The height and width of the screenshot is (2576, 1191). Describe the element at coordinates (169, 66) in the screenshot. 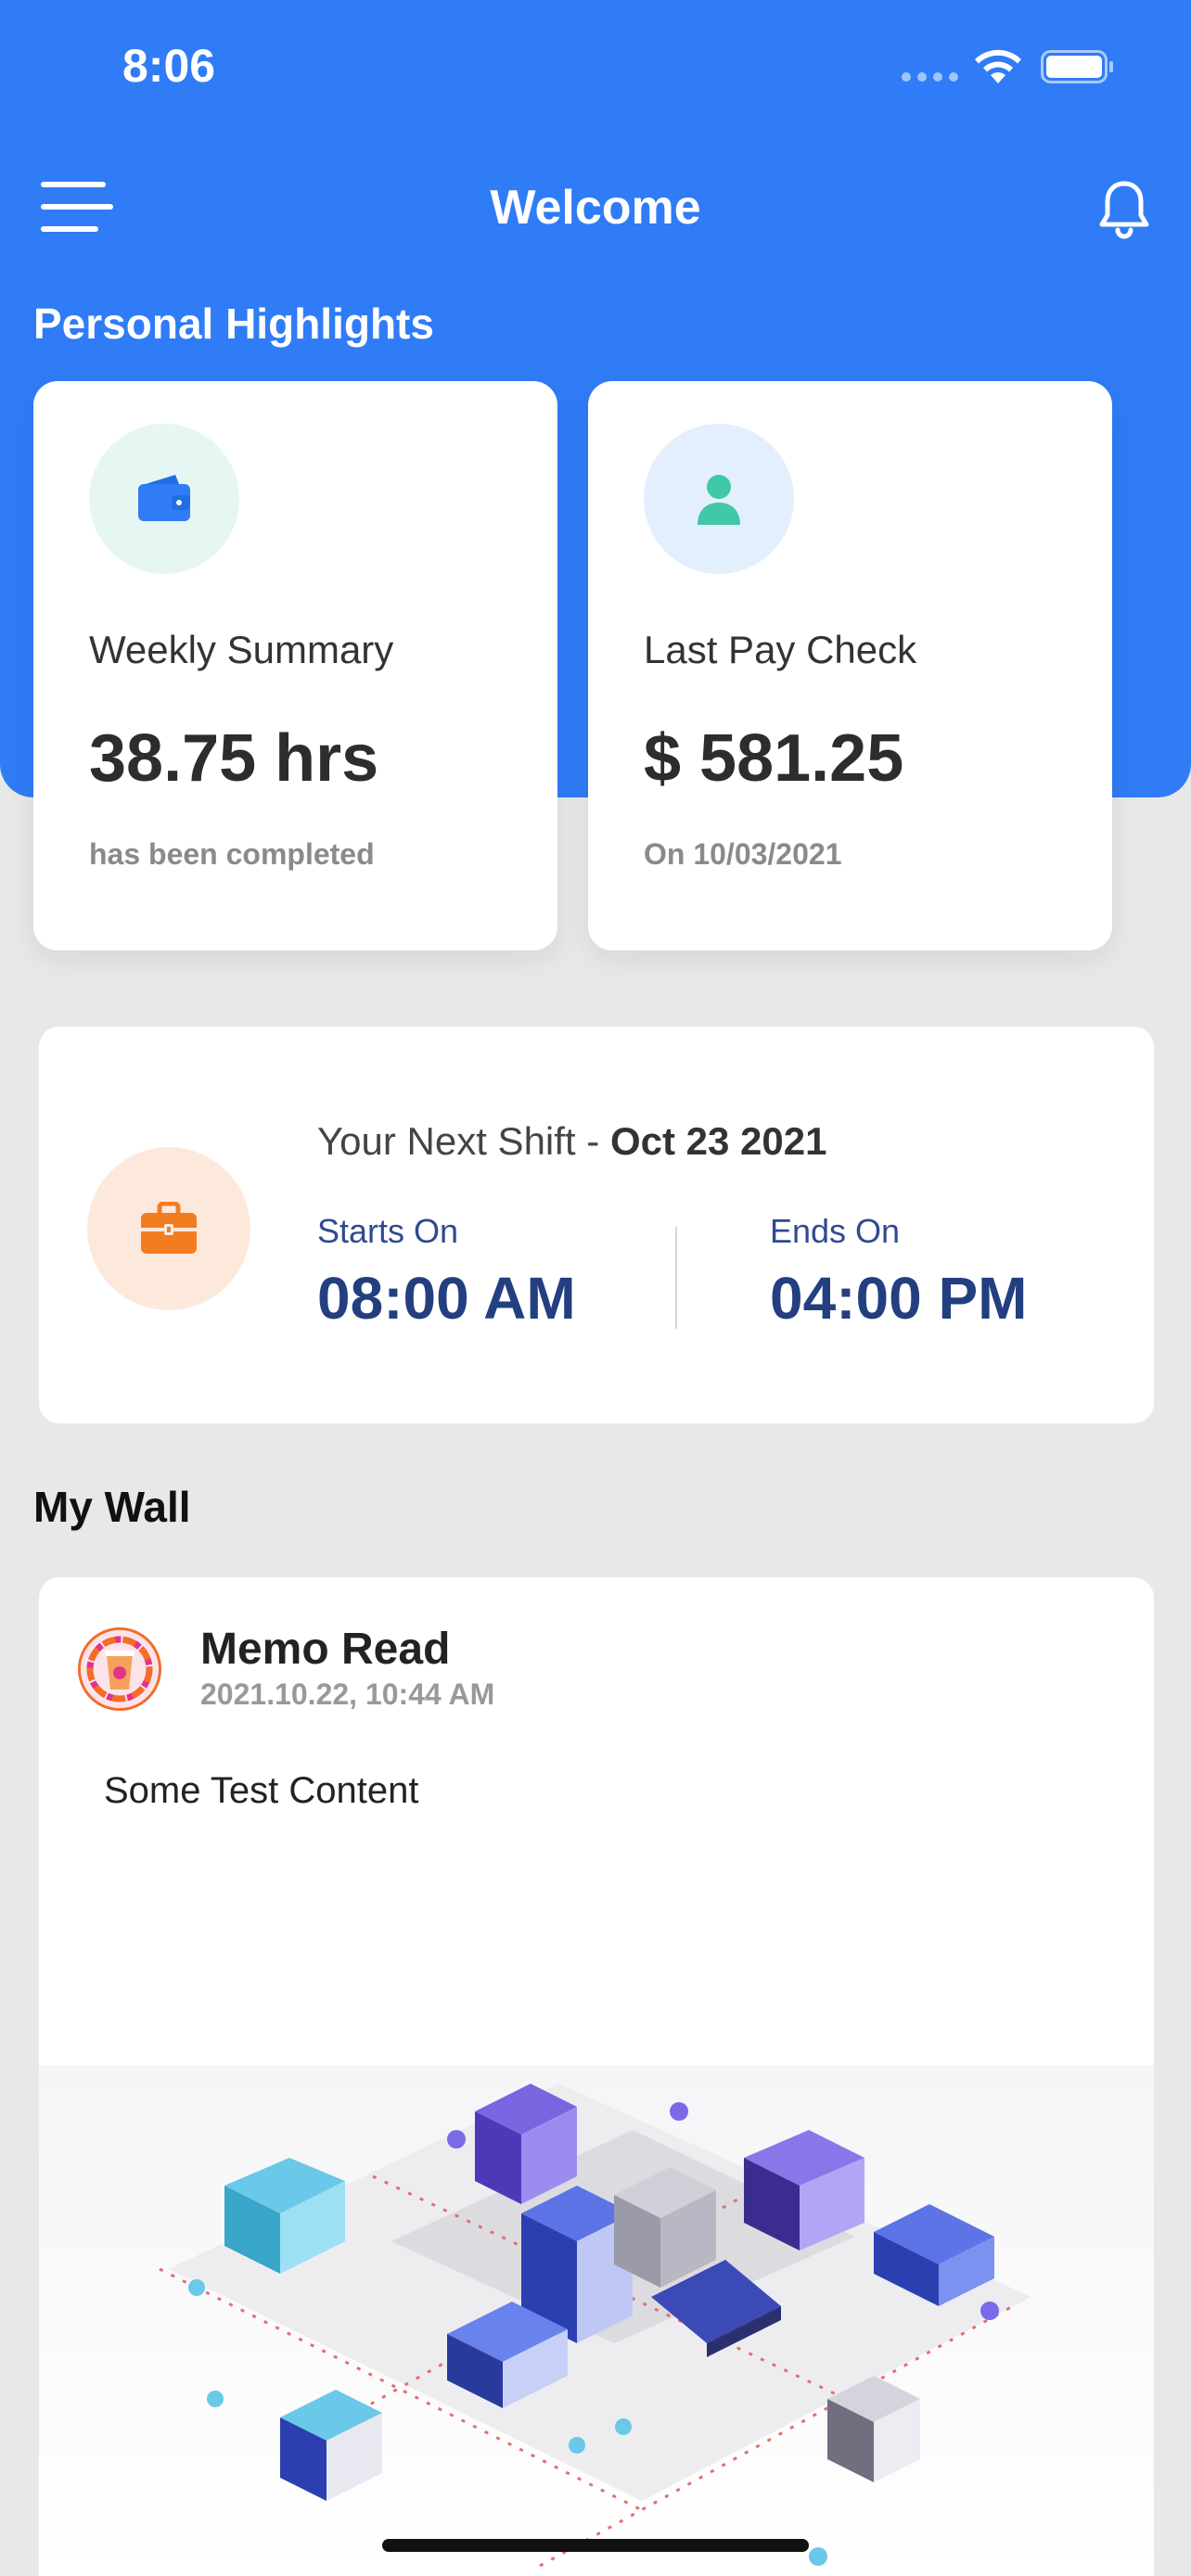

I see `status-time: 8:06` at that location.